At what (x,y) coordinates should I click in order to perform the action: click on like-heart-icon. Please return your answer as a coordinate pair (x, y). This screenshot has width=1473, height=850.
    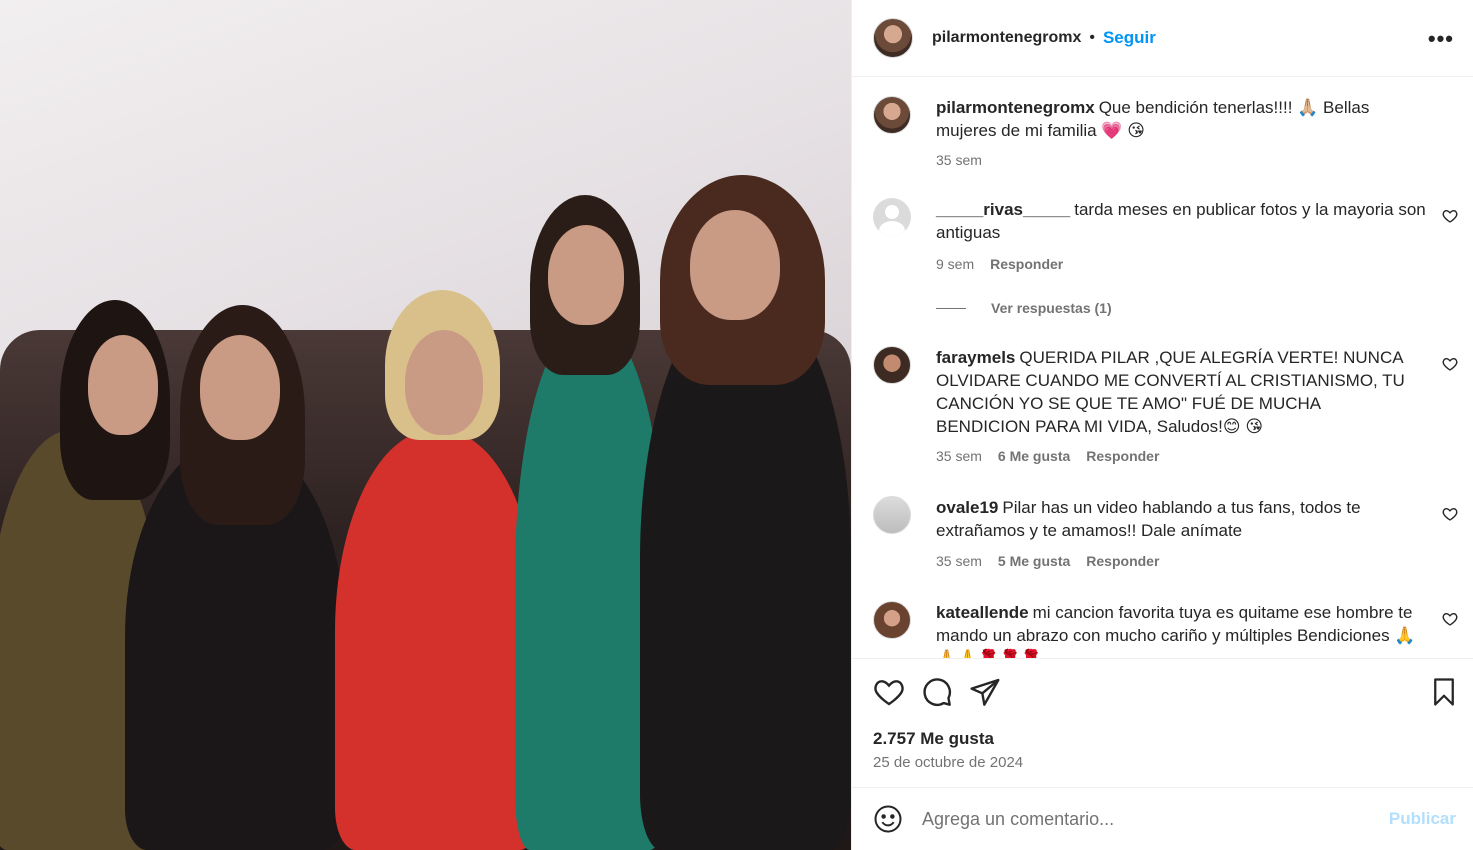
    Looking at the image, I should click on (889, 692).